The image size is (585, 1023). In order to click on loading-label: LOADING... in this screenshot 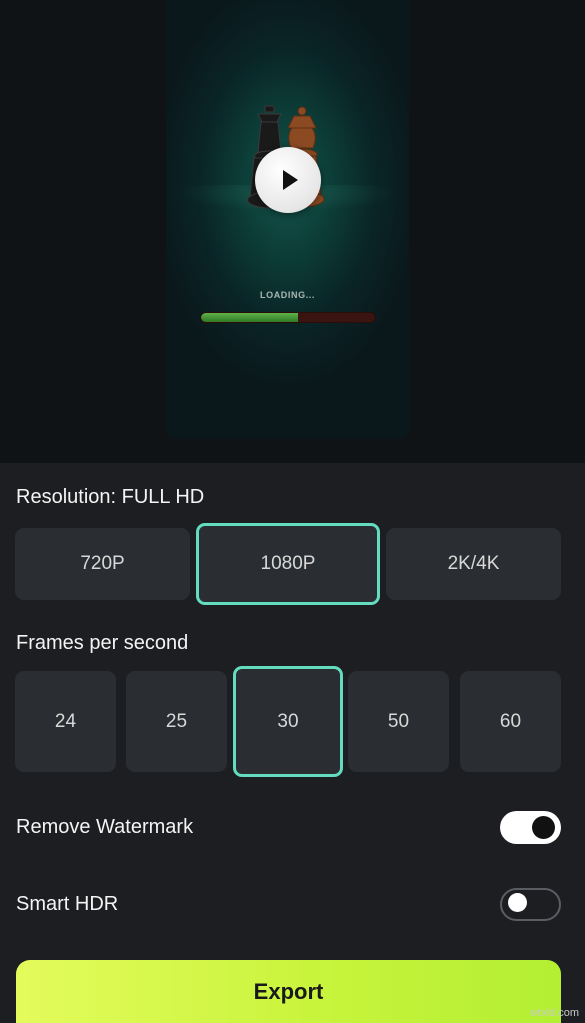, I will do `click(287, 295)`.